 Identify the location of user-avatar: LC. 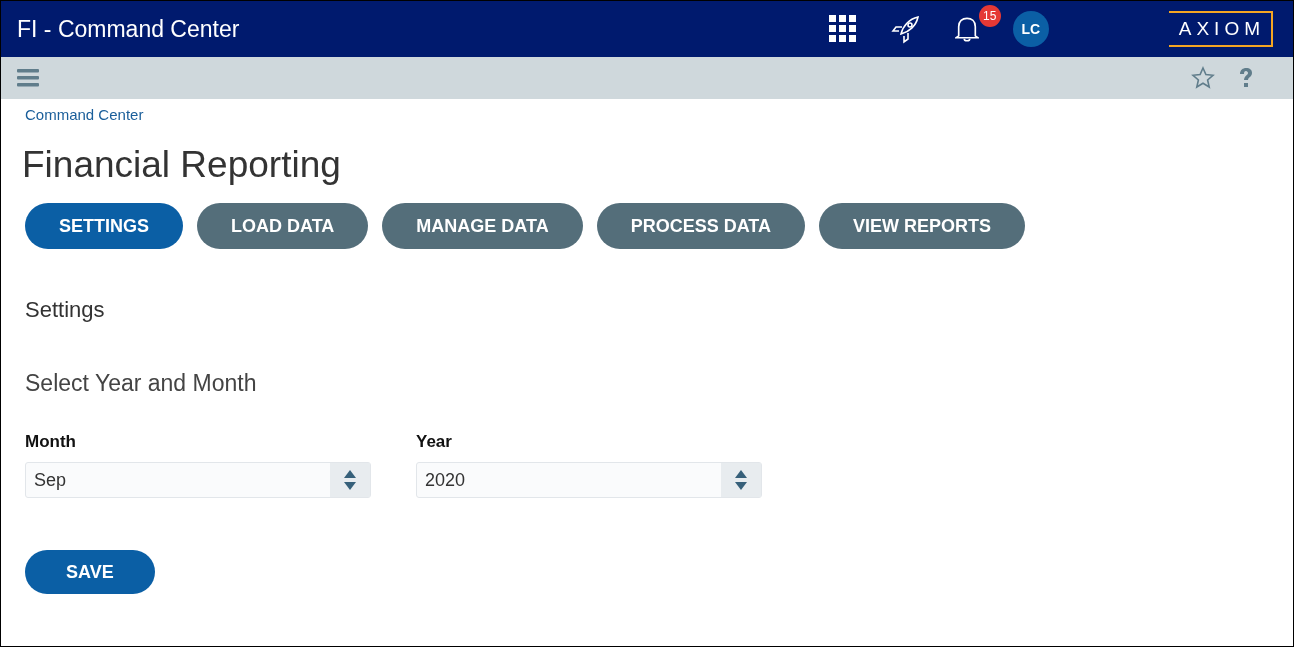
(1030, 29).